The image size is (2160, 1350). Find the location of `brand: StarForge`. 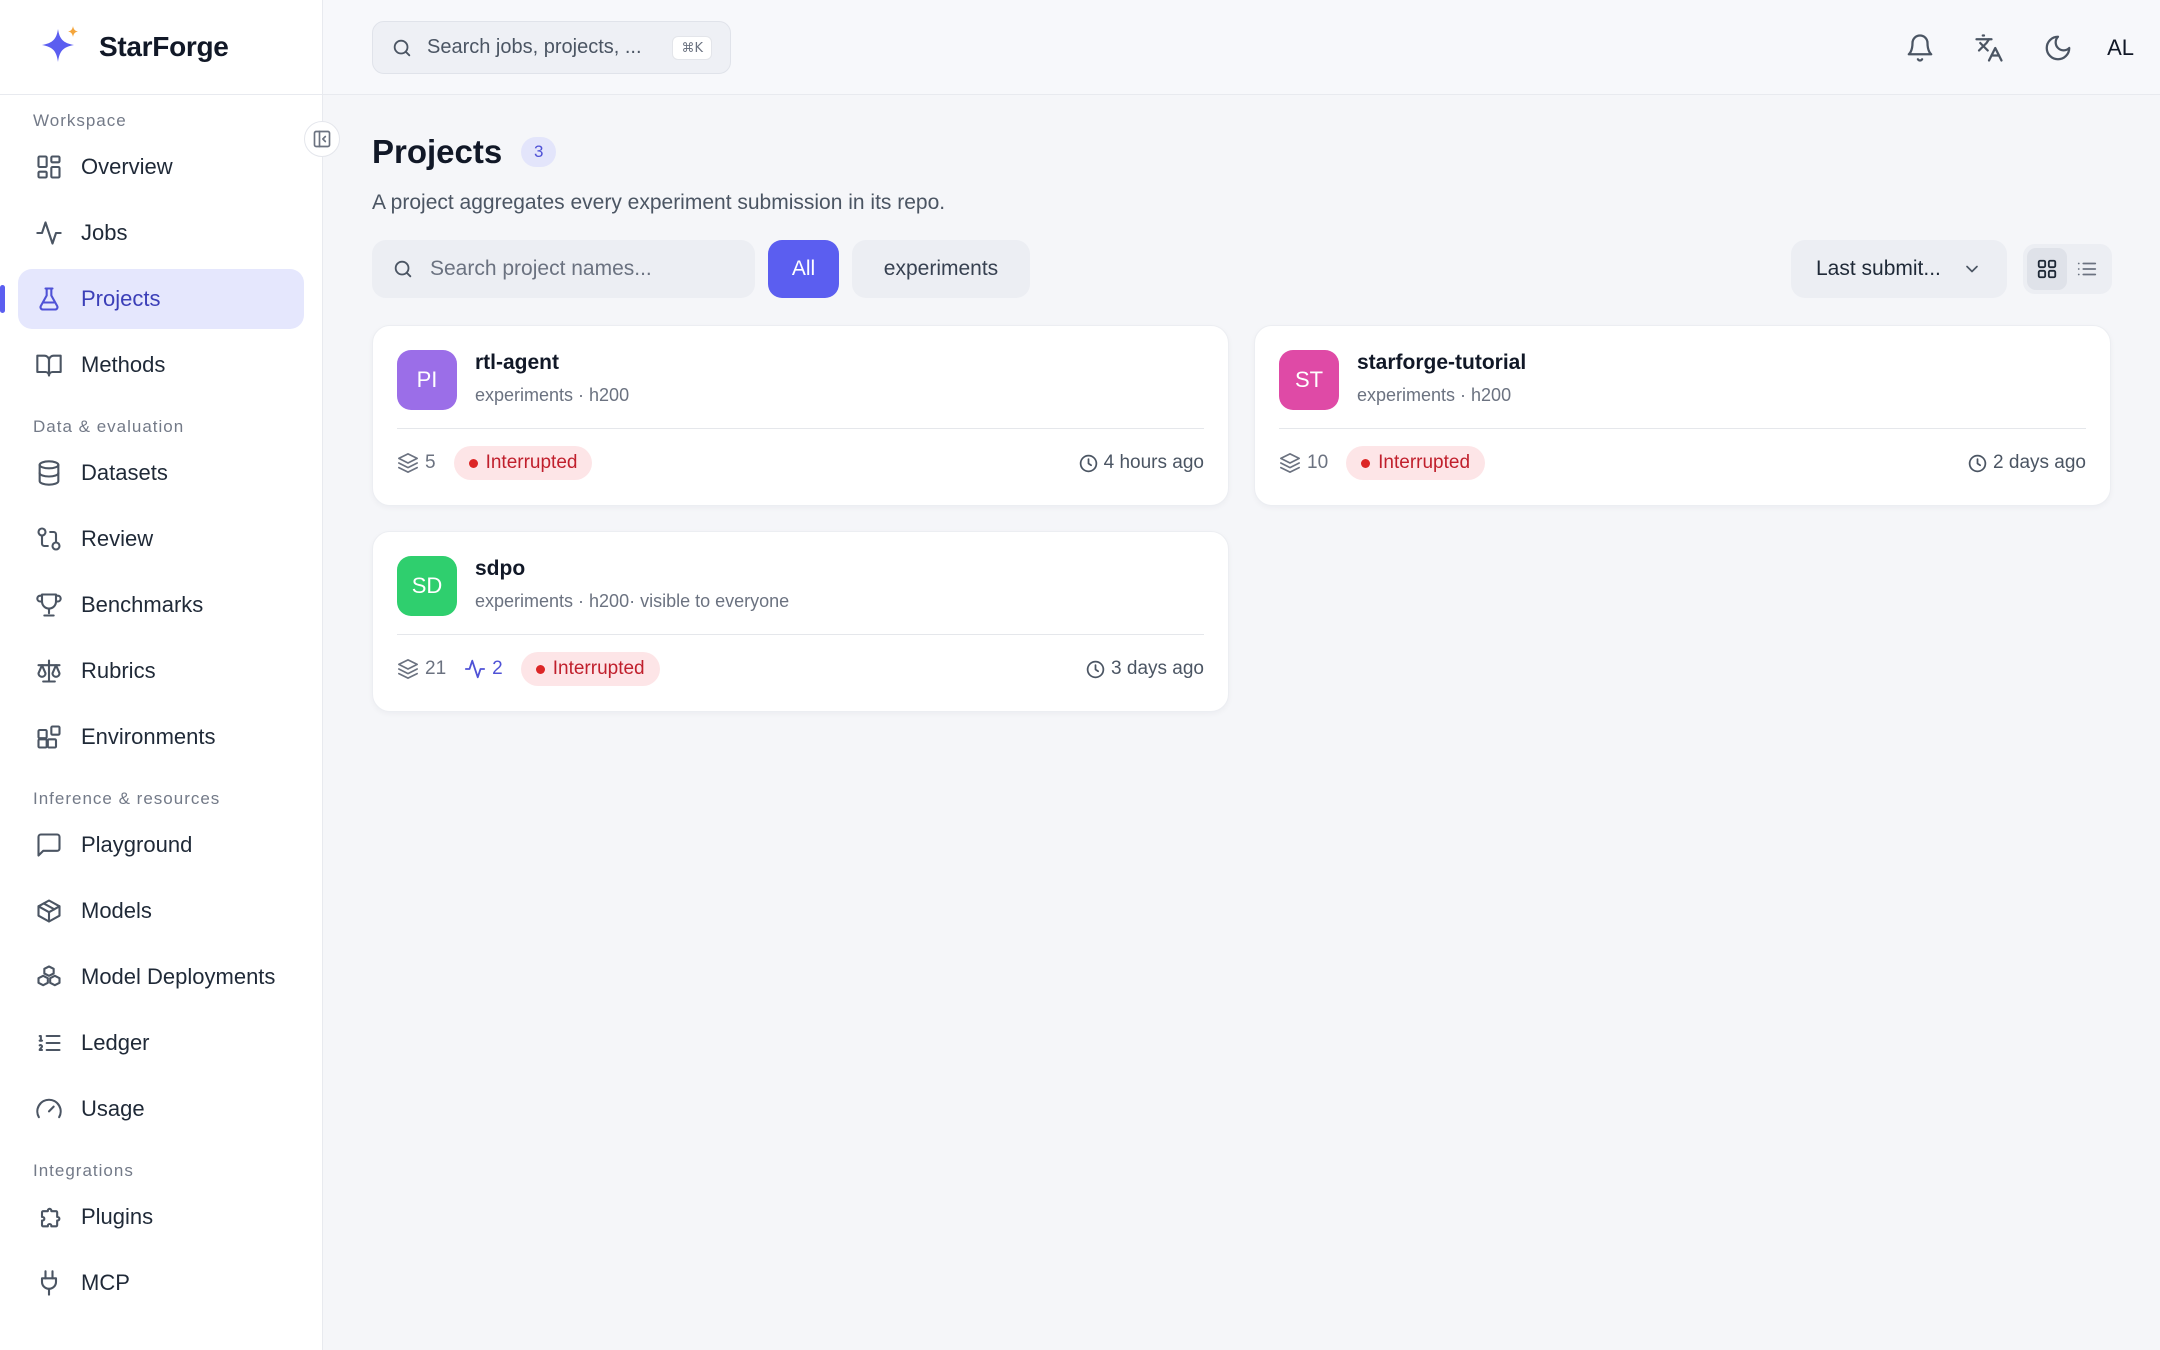

brand: StarForge is located at coordinates (161, 47).